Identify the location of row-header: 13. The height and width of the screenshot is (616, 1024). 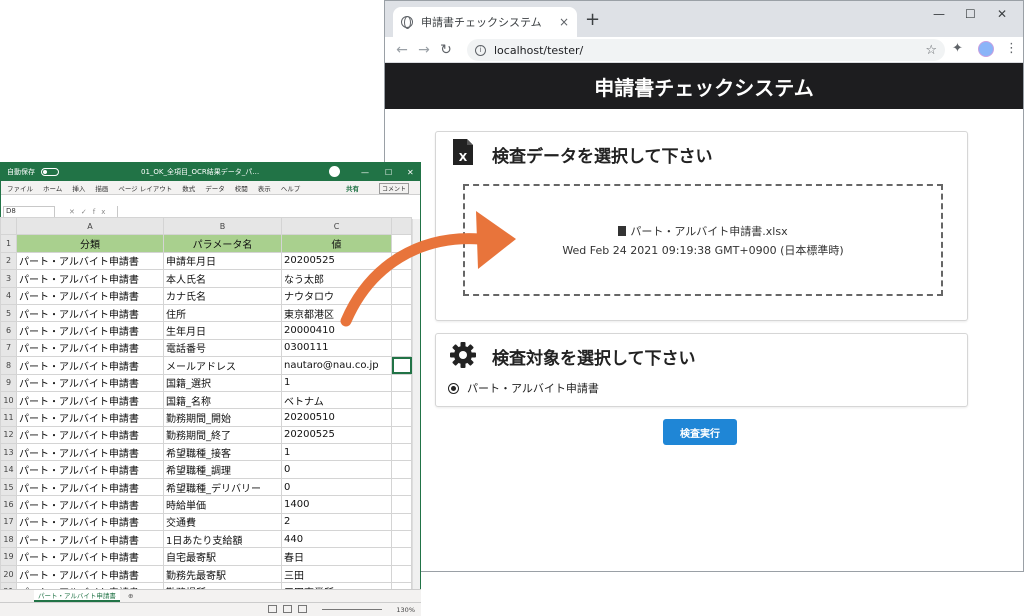
(8, 452).